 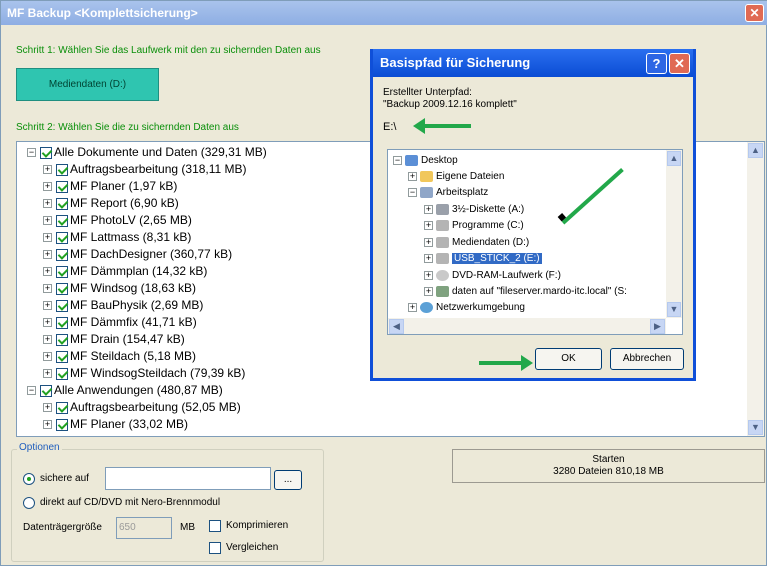 I want to click on scroll-right-icon: ▶, so click(x=657, y=326).